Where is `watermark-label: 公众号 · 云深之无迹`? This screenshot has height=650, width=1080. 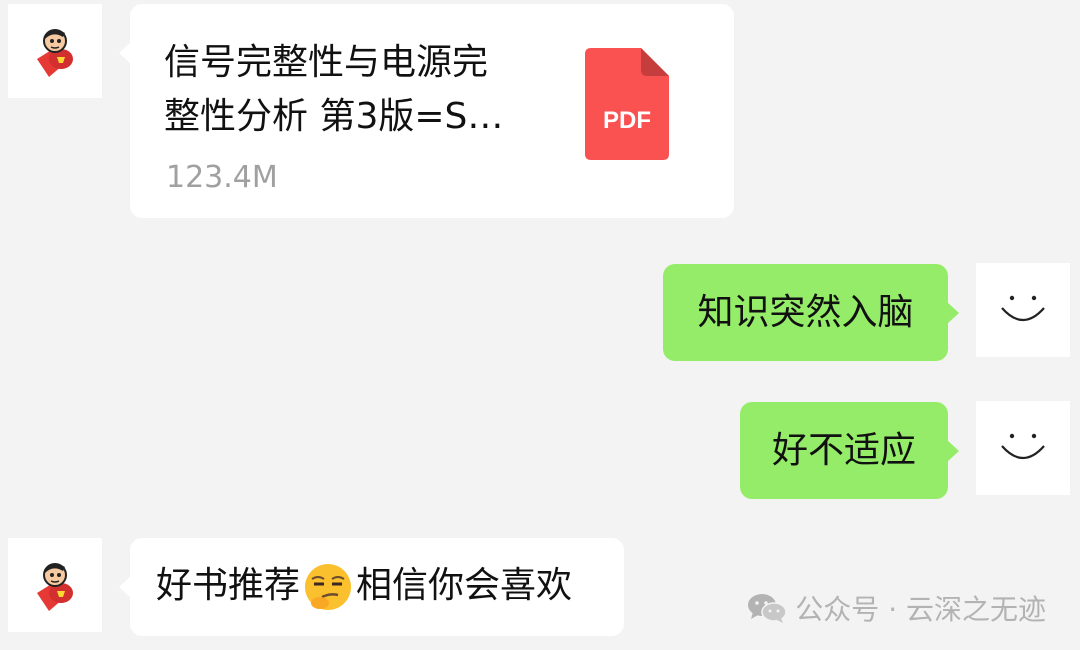
watermark-label: 公众号 · 云深之无迹 is located at coordinates (920, 609).